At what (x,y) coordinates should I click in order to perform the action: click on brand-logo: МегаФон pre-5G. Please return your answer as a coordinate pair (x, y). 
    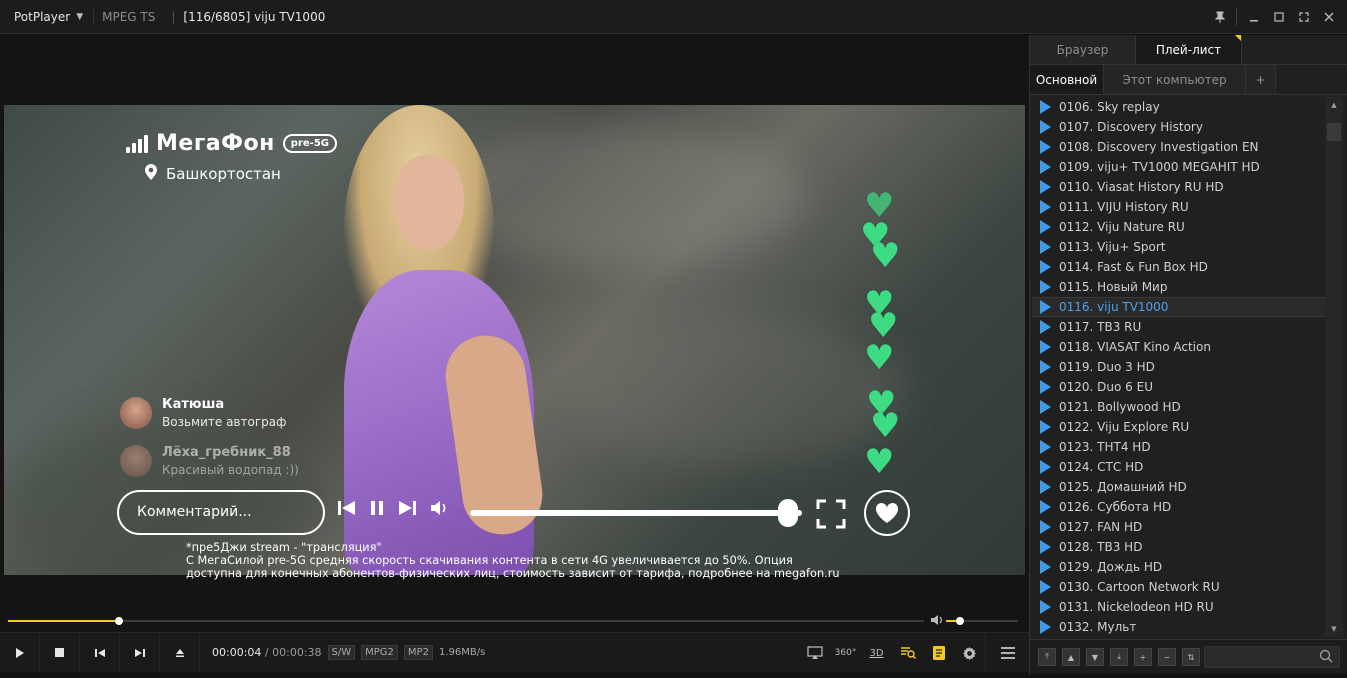
    Looking at the image, I should click on (231, 143).